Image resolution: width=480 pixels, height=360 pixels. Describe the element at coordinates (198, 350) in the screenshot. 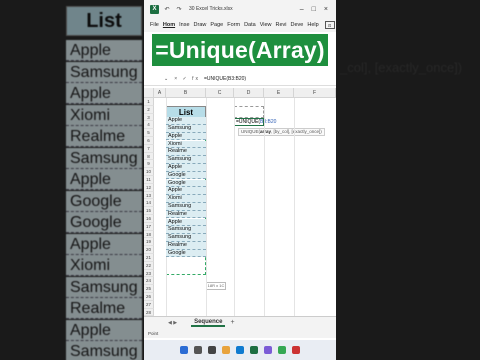

I see `search-icon` at that location.